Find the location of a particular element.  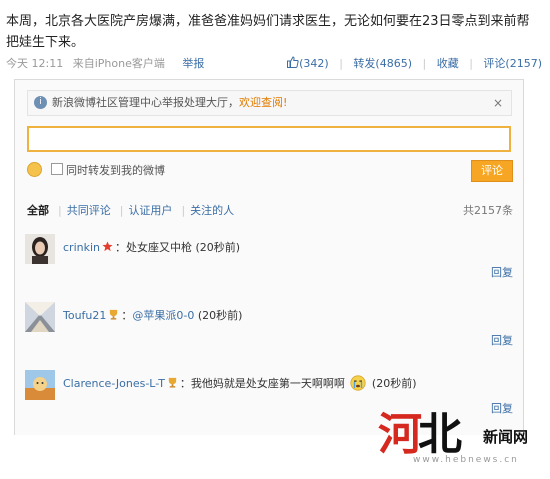

comment-filter-tabs: 全部 | 共同评论 | 认证用户 | 关注的人 共2157条 is located at coordinates (270, 211).